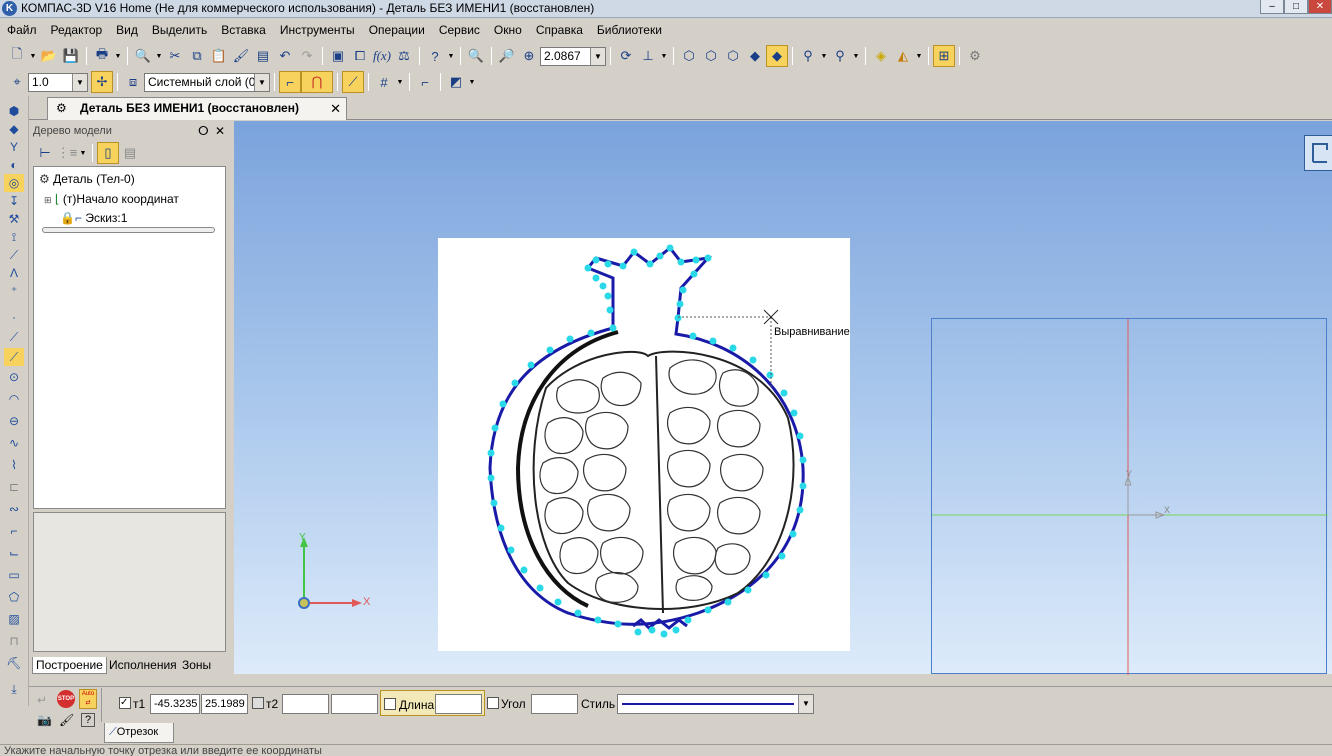 The height and width of the screenshot is (756, 1332). Describe the element at coordinates (390, 704) in the screenshot. I see `length-checkbox` at that location.